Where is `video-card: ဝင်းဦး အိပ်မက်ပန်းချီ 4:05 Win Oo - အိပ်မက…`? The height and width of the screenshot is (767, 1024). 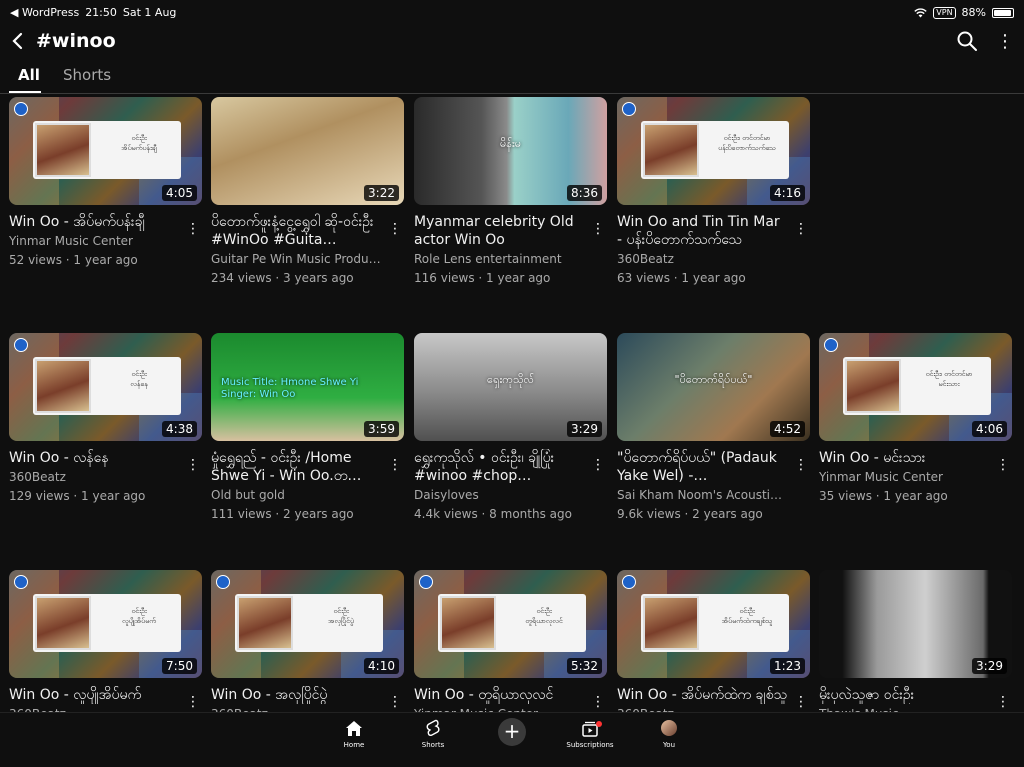 video-card: ဝင်းဦး အိပ်မက်ပန်းချီ 4:05 Win Oo - အိပ်မက… is located at coordinates (105, 182).